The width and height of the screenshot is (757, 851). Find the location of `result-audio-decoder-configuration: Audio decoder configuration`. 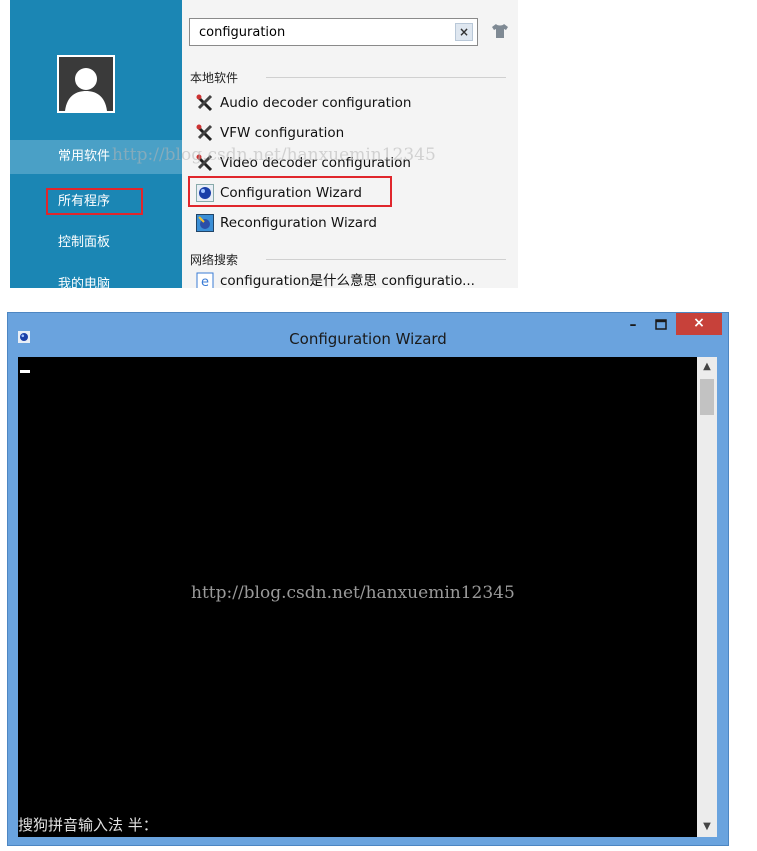

result-audio-decoder-configuration: Audio decoder configuration is located at coordinates (304, 103).